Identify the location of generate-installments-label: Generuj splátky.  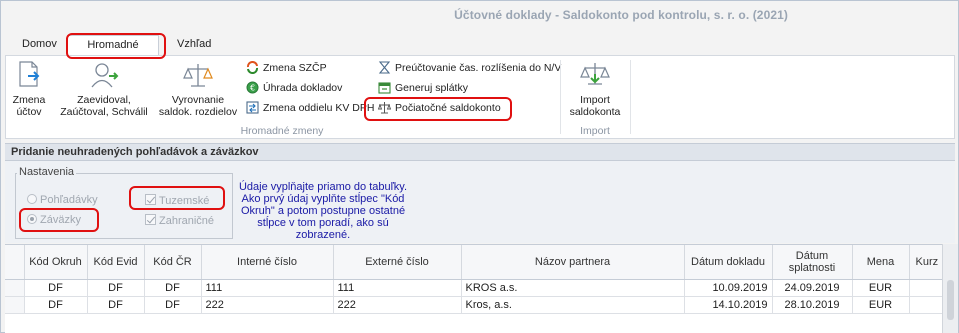
(431, 88).